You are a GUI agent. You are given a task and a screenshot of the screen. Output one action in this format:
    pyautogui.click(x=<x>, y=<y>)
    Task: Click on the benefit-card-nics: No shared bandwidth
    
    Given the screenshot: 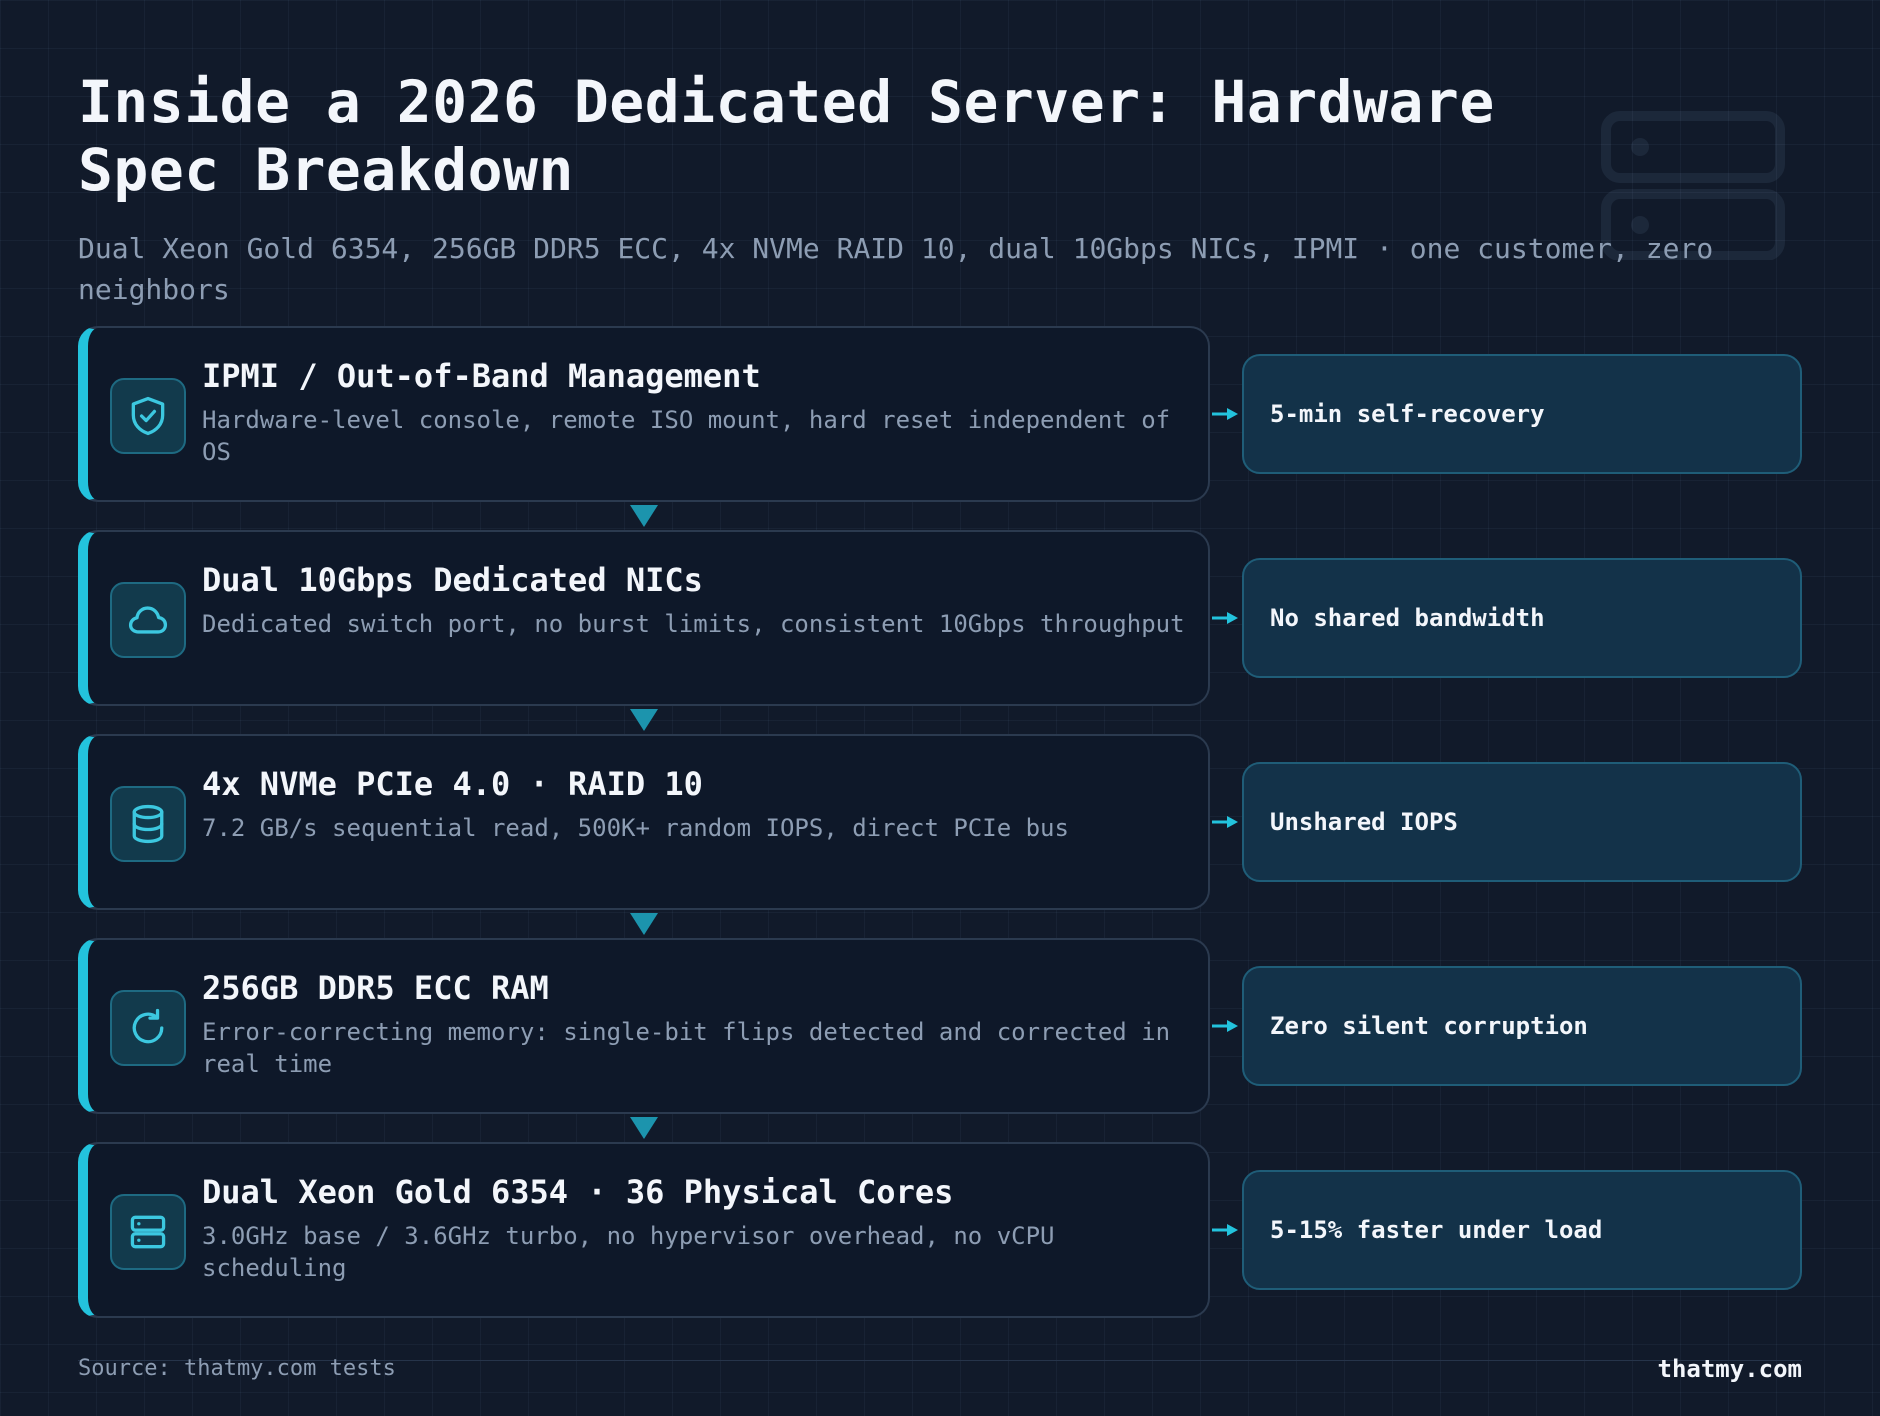 What is the action you would take?
    pyautogui.click(x=1522, y=618)
    